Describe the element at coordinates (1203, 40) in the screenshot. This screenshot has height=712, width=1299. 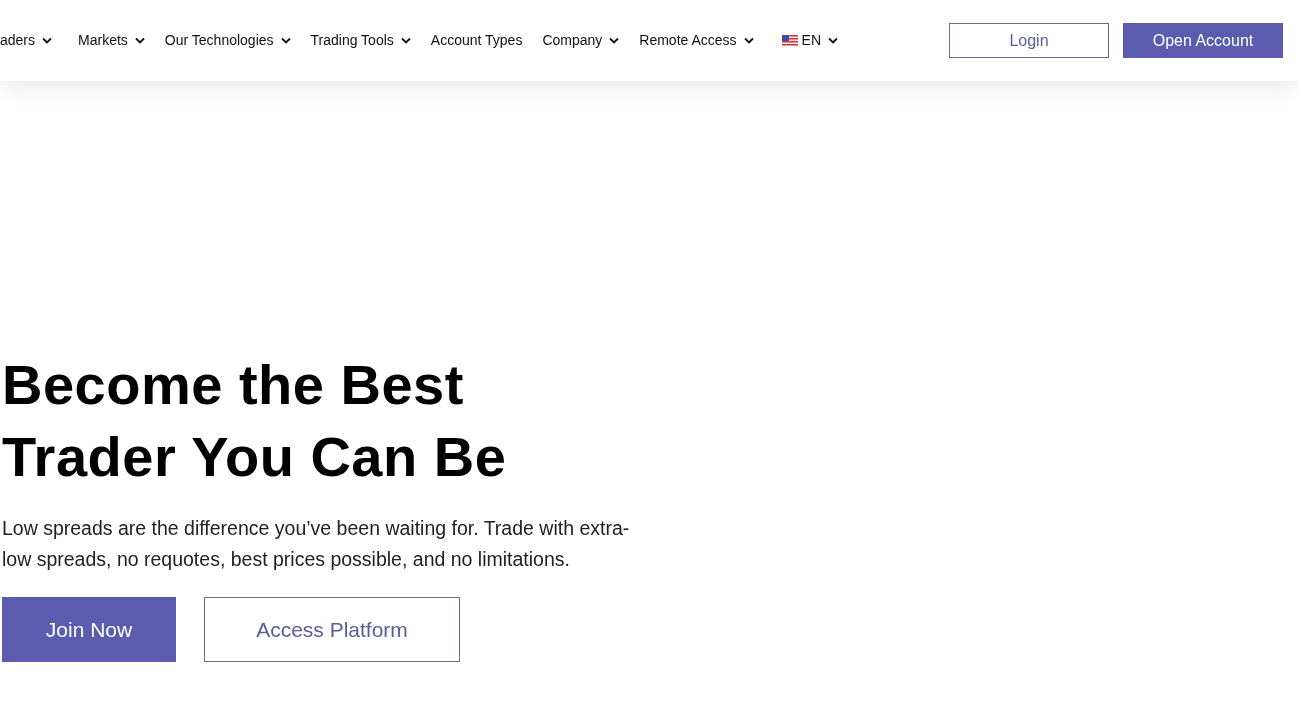
I see `header-button: Open Account` at that location.